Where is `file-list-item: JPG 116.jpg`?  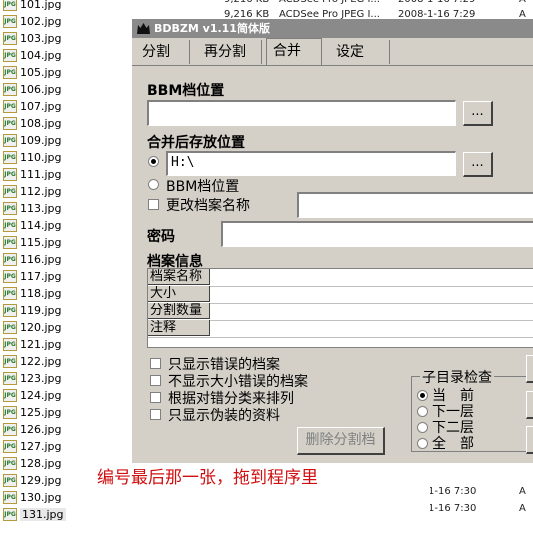 file-list-item: JPG 116.jpg is located at coordinates (31, 259).